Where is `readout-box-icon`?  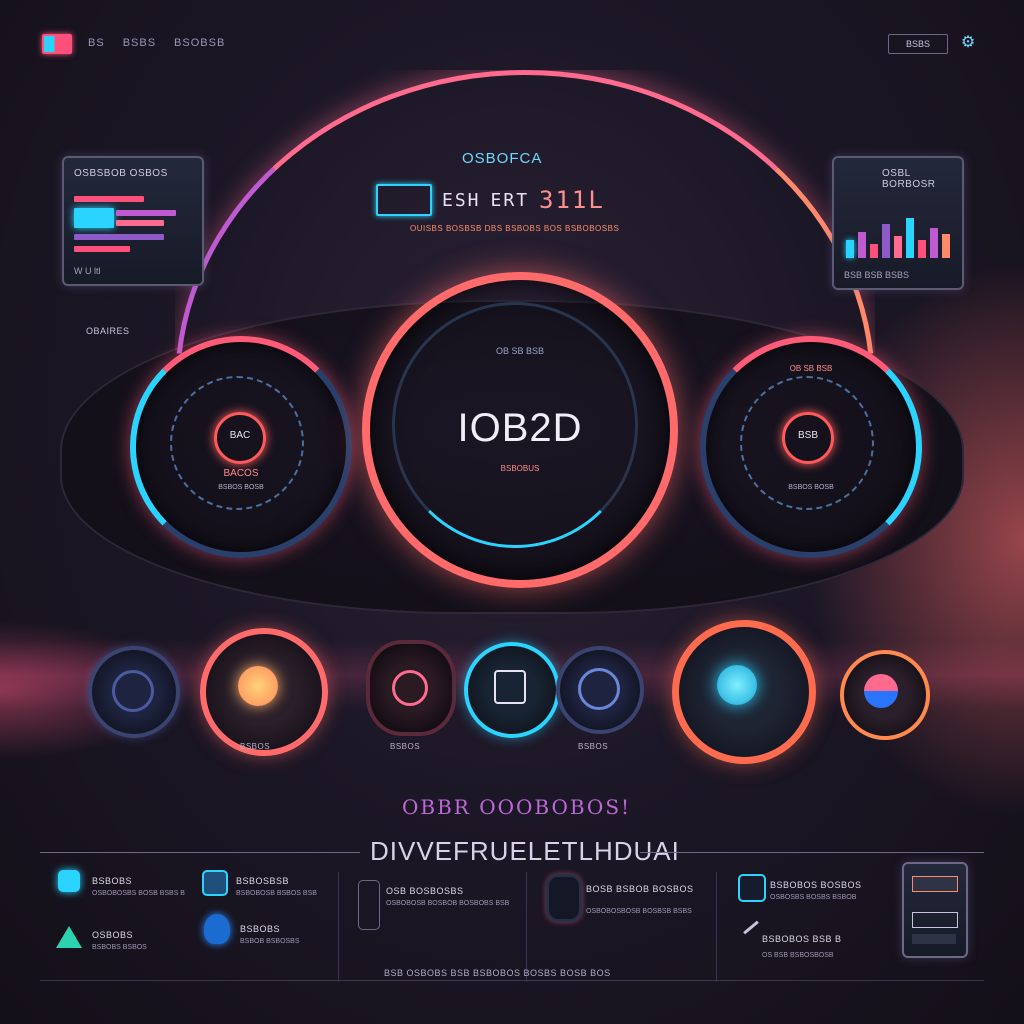 readout-box-icon is located at coordinates (404, 200).